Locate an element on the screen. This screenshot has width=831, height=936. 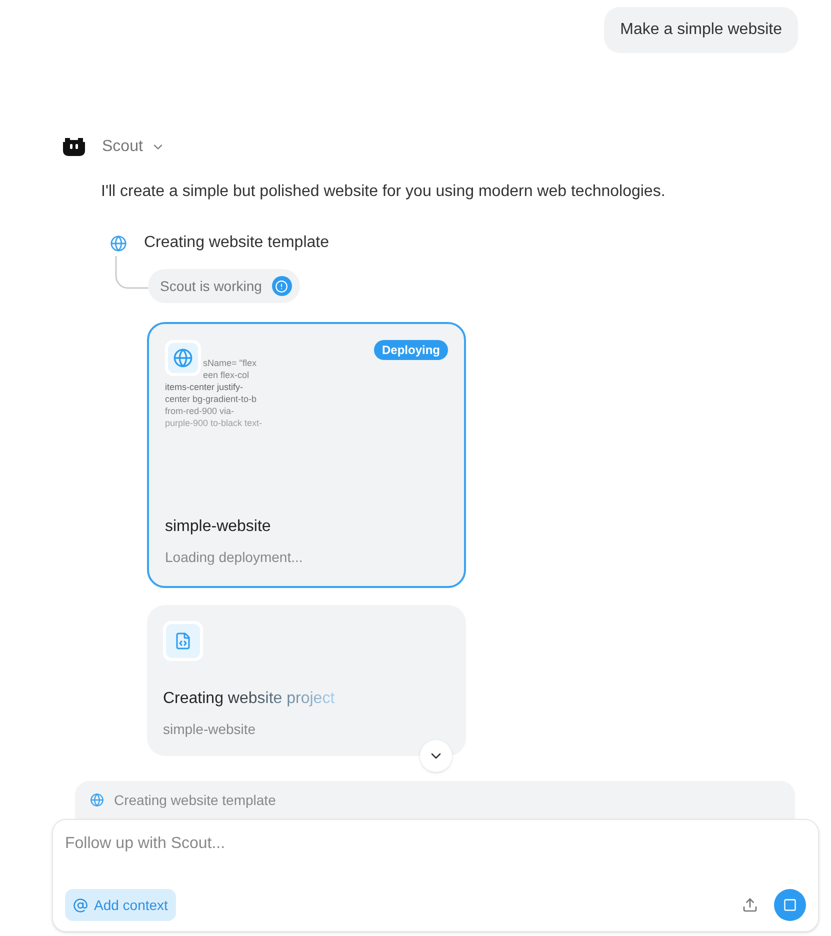
code-line: sName= "flex is located at coordinates (229, 363).